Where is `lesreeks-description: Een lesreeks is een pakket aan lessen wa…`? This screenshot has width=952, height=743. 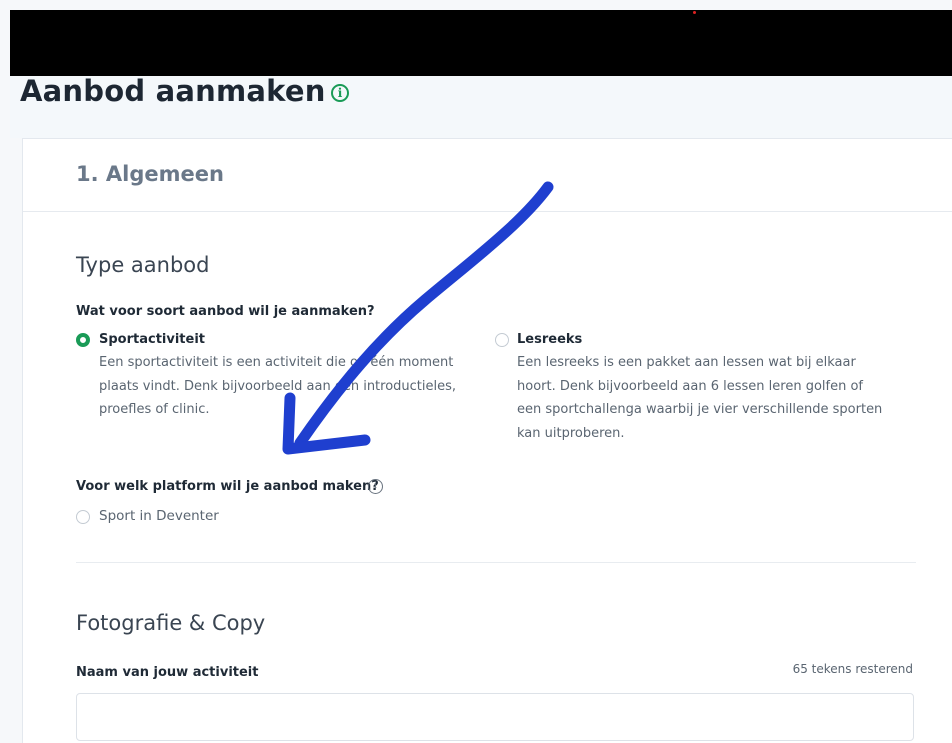
lesreeks-description: Een lesreeks is een pakket aan lessen wa… is located at coordinates (699, 398).